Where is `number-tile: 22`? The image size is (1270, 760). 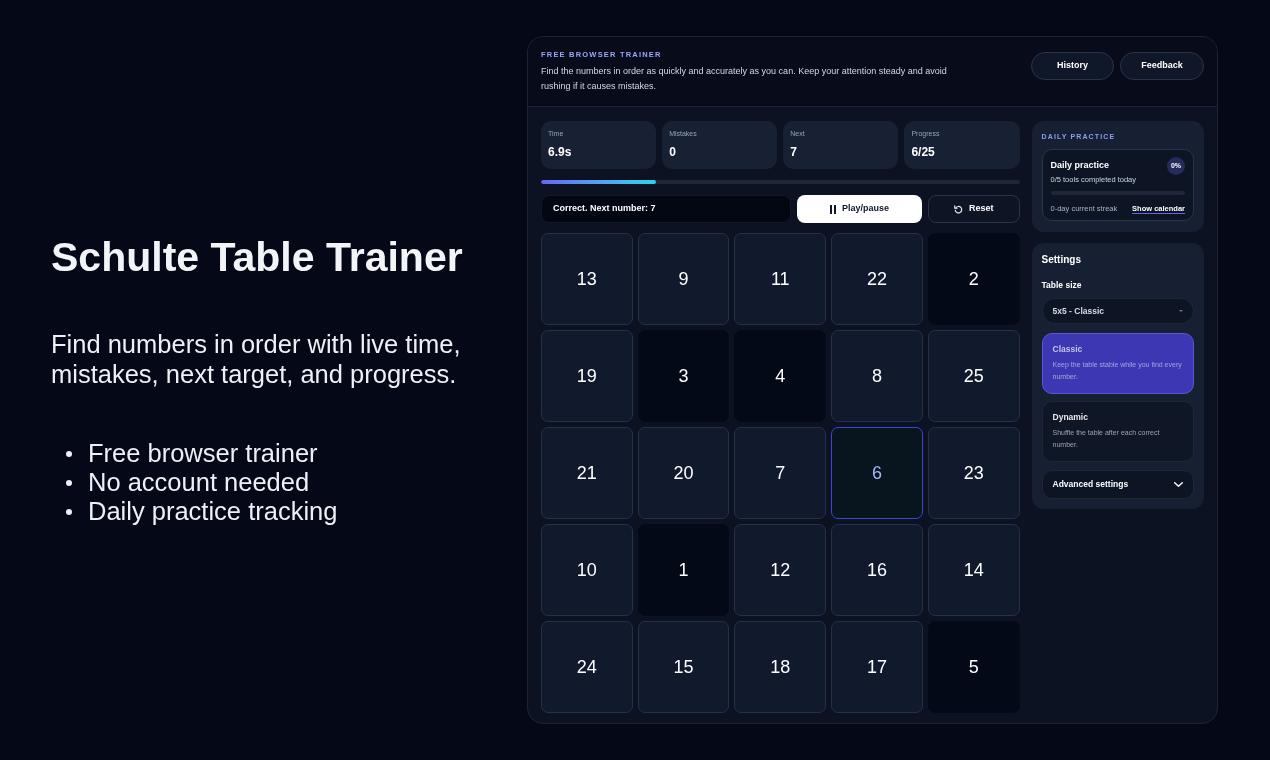
number-tile: 22 is located at coordinates (877, 279).